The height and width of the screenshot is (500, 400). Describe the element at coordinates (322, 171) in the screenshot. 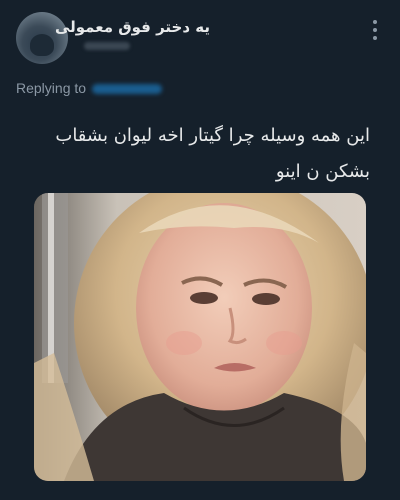

I see `tweet-text-line-2: بشکن ن اینو` at that location.